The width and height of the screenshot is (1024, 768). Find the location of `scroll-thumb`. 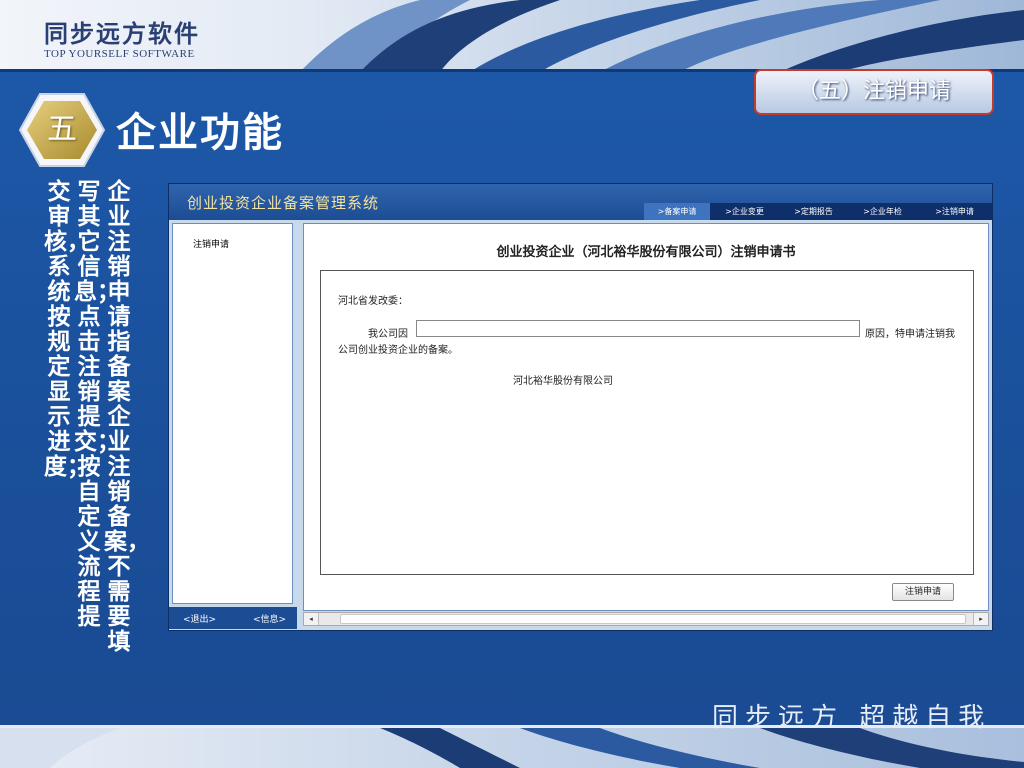

scroll-thumb is located at coordinates (653, 619).